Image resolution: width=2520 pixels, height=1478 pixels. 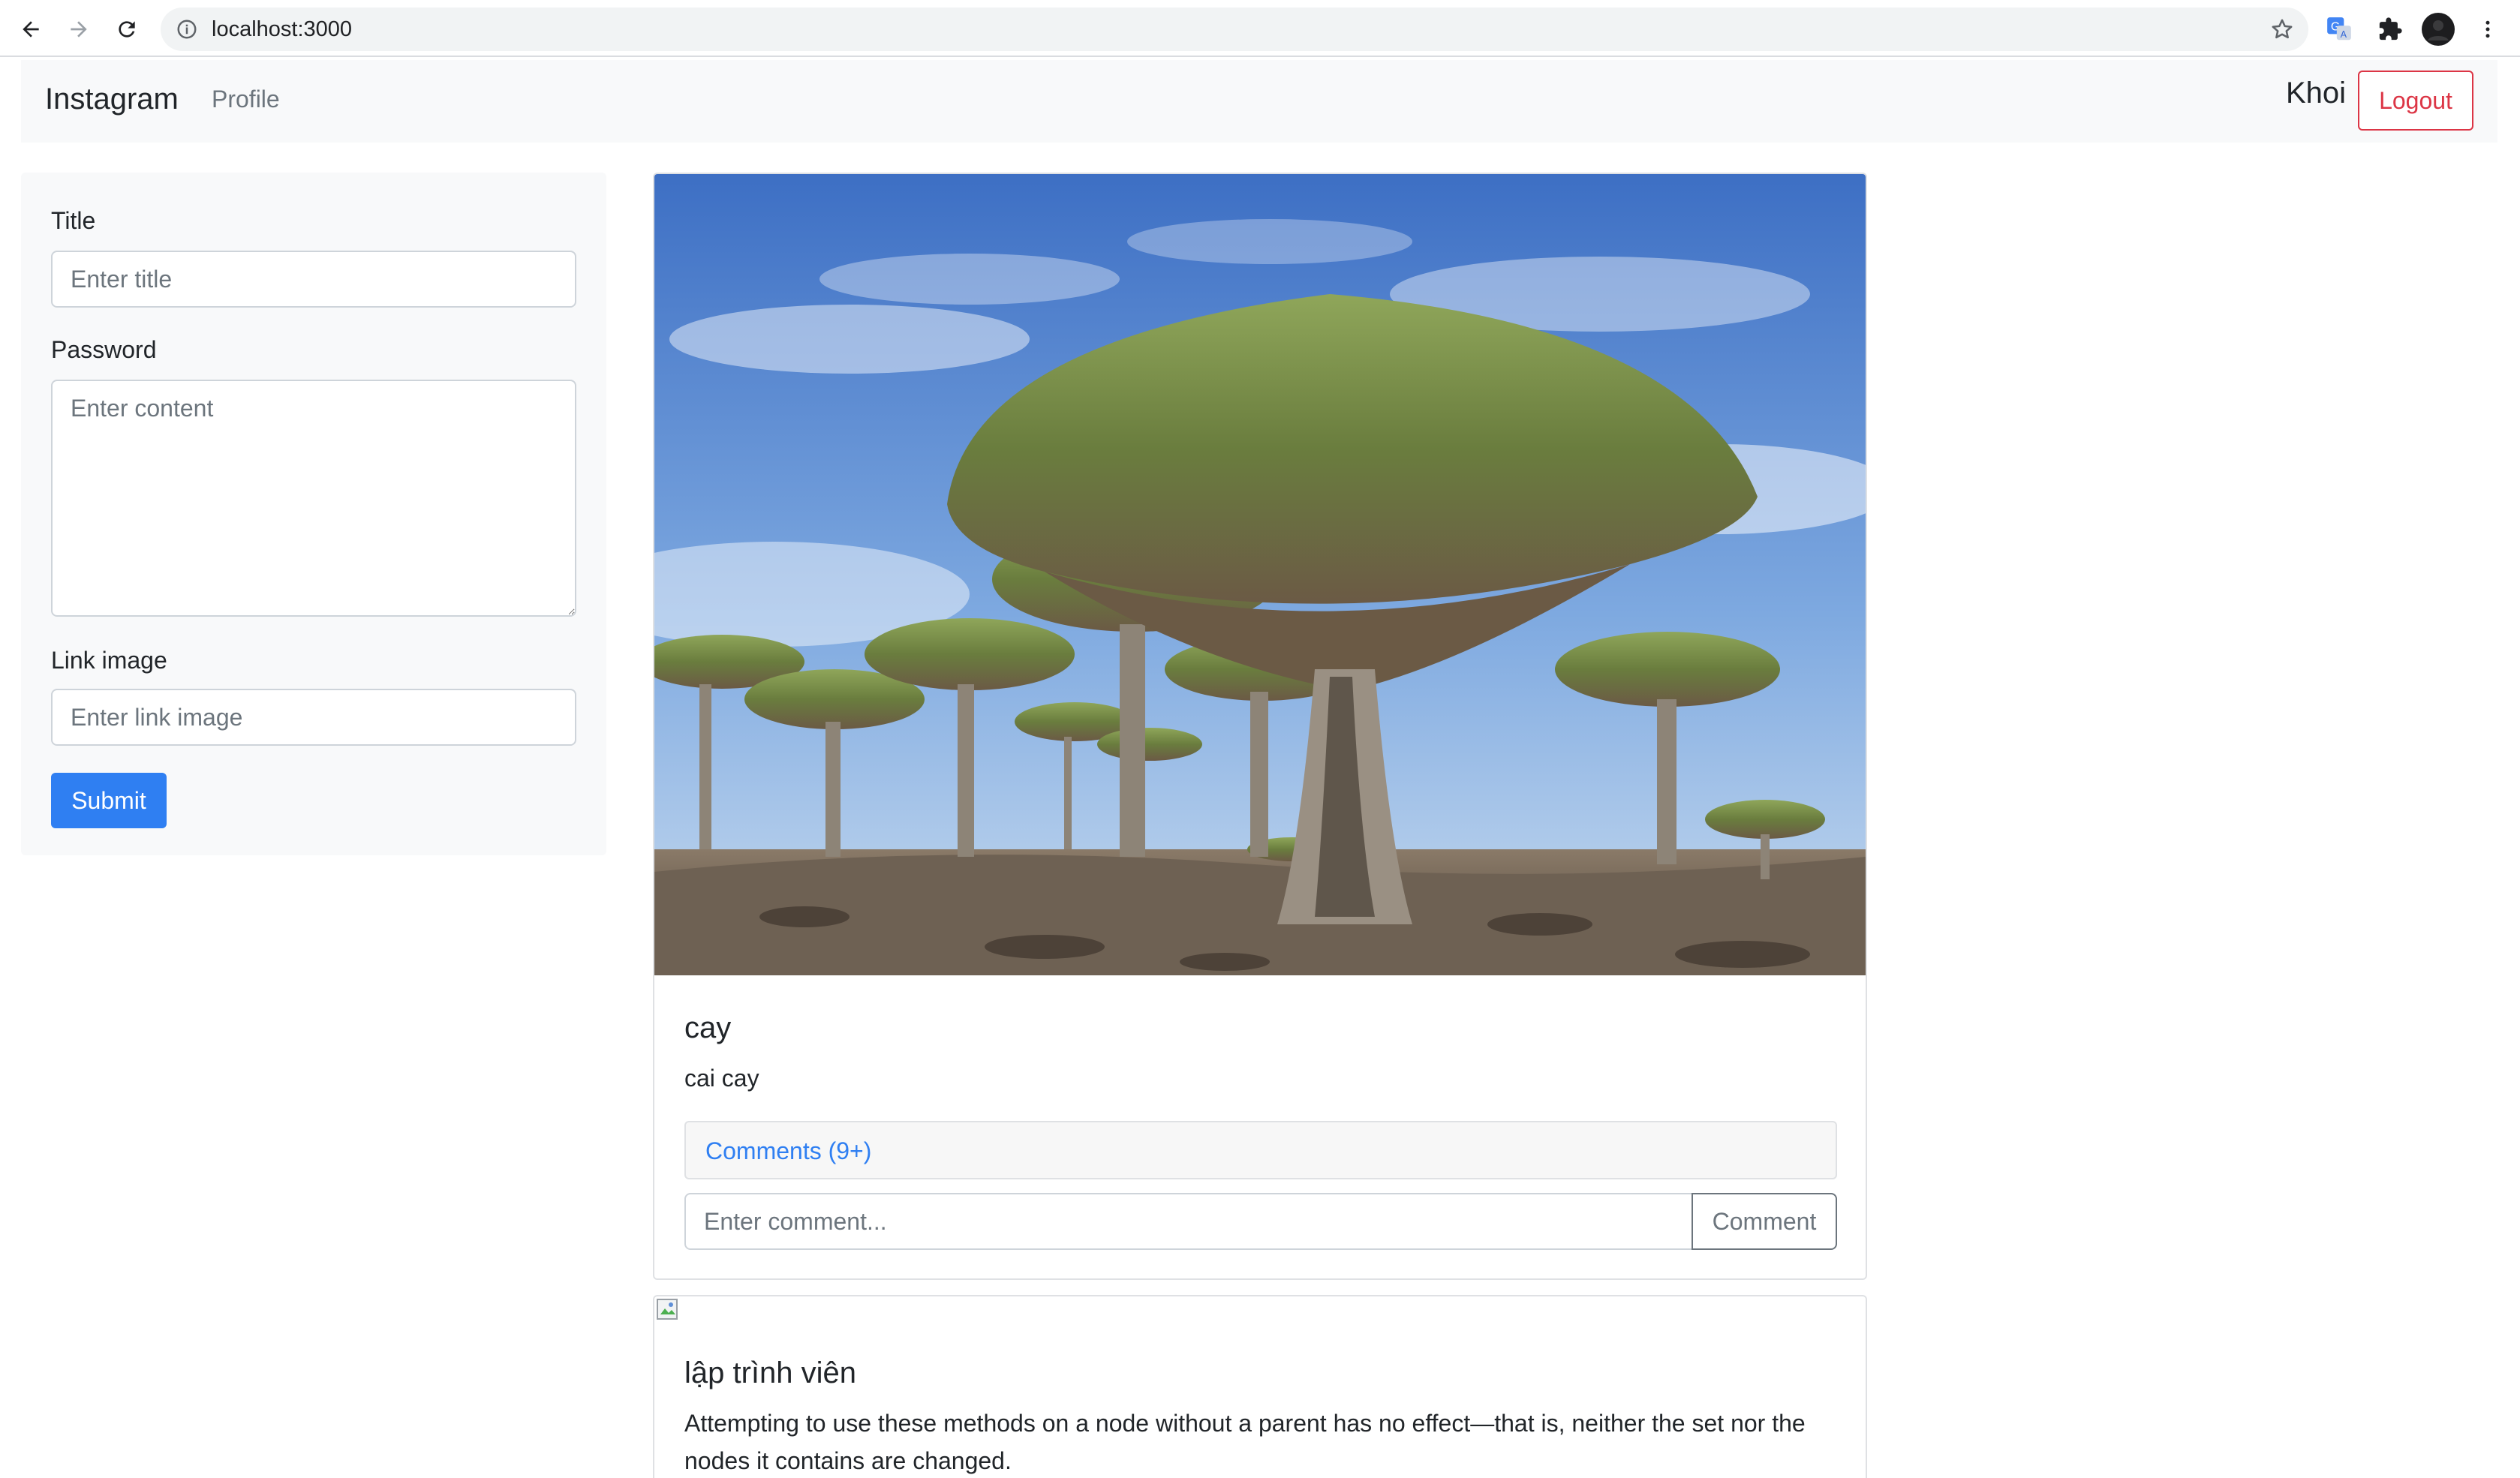 I want to click on info-icon, so click(x=187, y=31).